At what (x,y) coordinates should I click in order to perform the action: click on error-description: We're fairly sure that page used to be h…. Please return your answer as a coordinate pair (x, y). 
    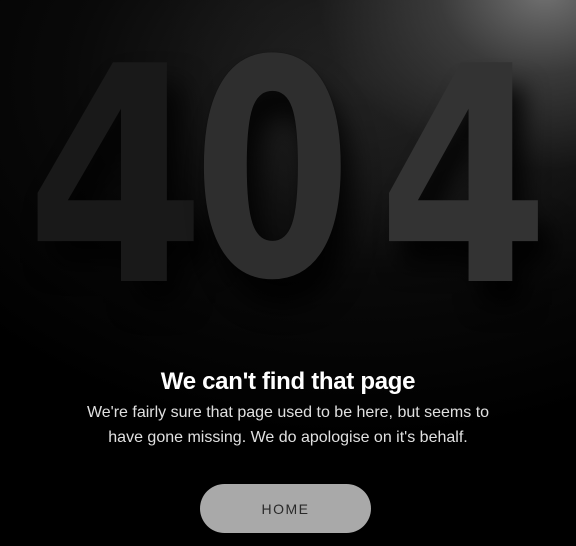
    Looking at the image, I should click on (288, 425).